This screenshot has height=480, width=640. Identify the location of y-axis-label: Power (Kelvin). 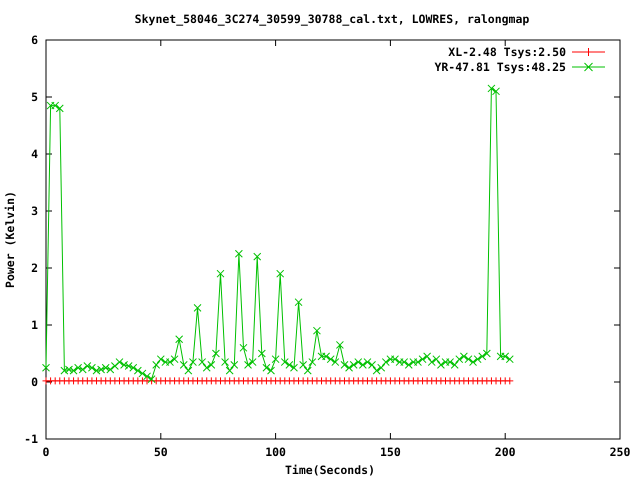
(10, 239).